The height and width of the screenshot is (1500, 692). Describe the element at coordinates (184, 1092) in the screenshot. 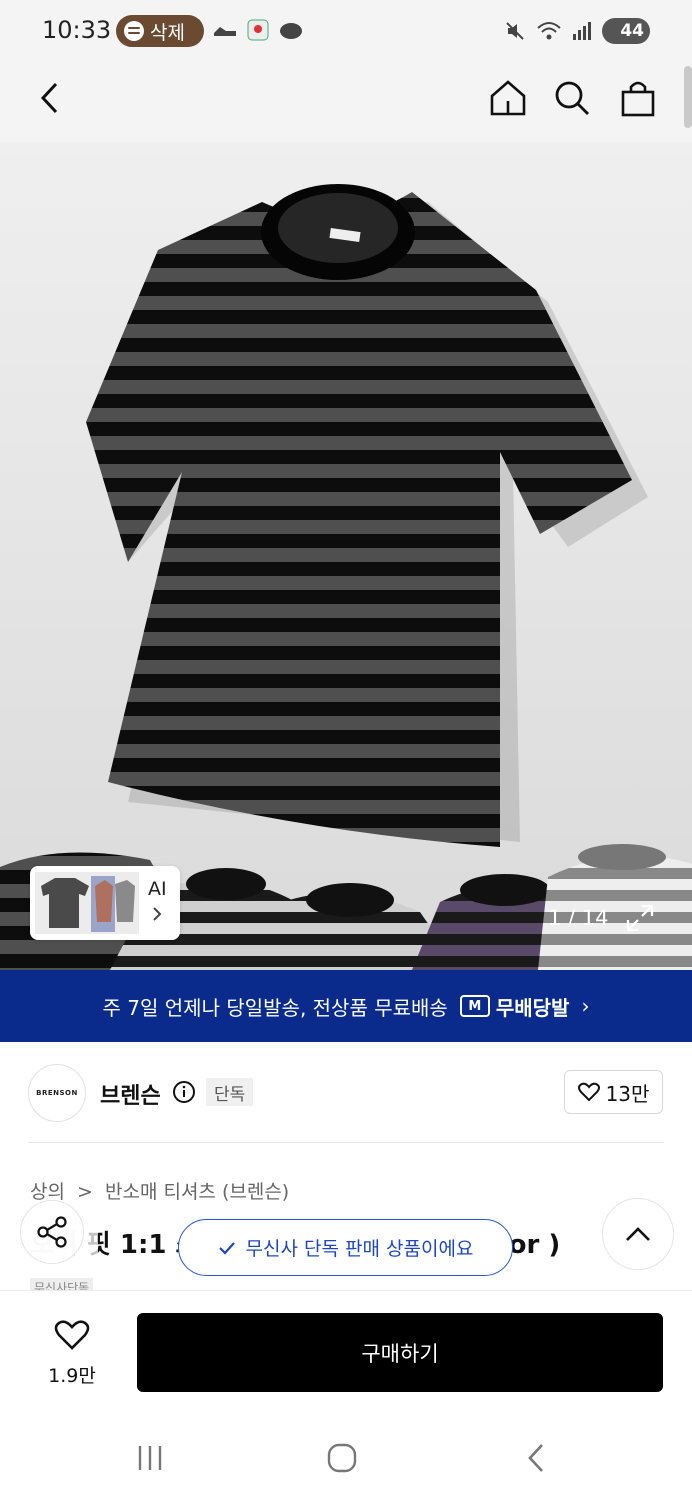

I see `info-icon` at that location.